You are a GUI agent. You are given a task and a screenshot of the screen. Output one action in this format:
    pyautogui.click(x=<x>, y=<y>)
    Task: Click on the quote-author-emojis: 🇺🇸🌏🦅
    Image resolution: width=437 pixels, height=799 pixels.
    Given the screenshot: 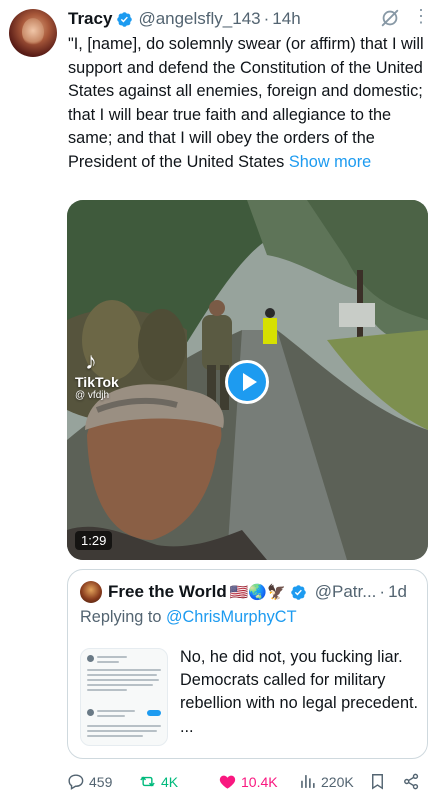 What is the action you would take?
    pyautogui.click(x=257, y=592)
    